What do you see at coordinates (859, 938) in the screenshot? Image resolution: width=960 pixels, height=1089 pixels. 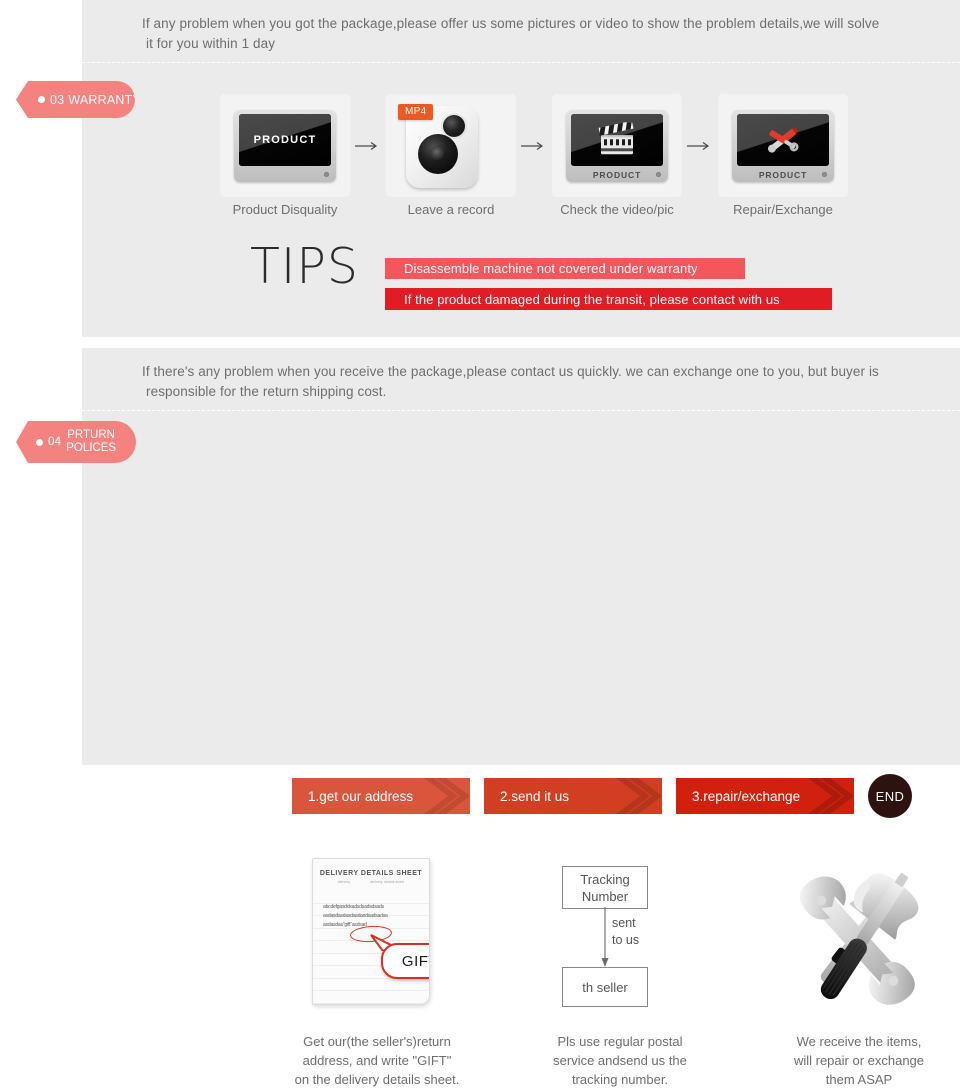 I see `hammer-wrench-screwdriver-icon` at bounding box center [859, 938].